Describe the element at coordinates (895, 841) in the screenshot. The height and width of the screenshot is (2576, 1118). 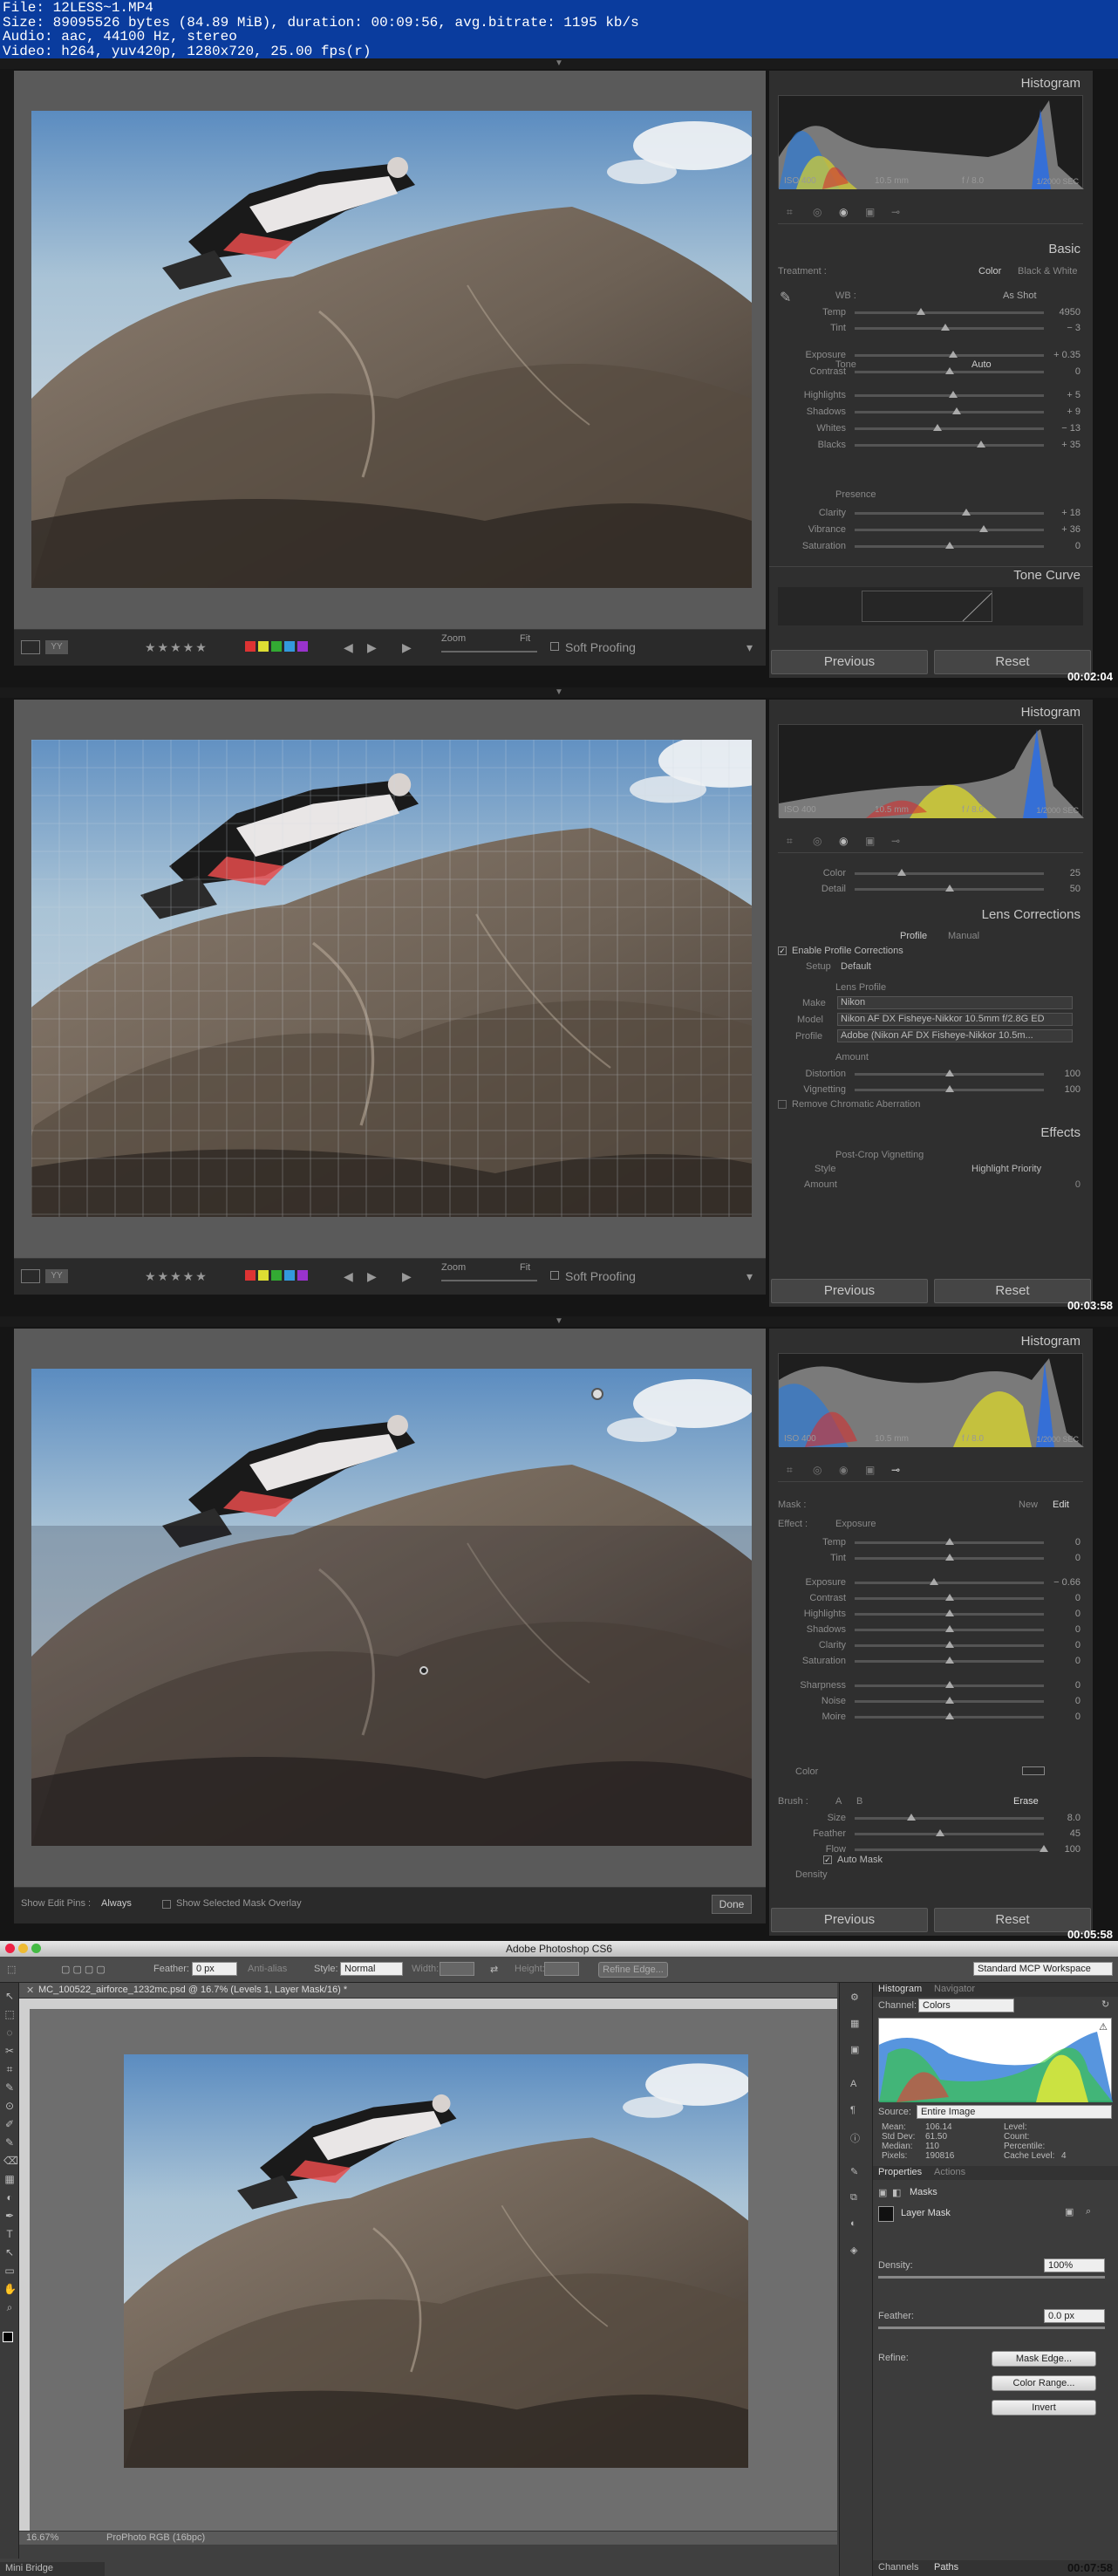
I see `adjustment-brush-icon: ⊸` at that location.